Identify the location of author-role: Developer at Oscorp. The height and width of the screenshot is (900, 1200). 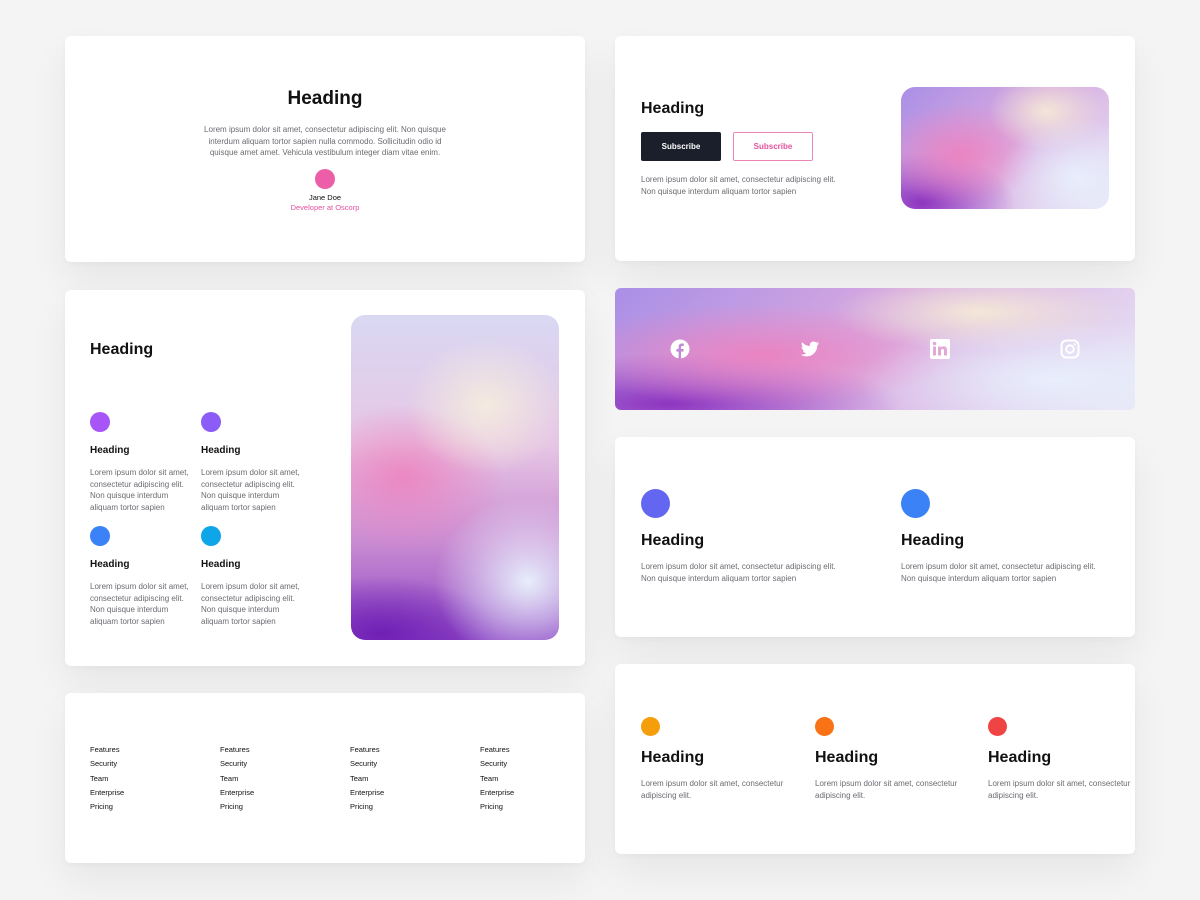
(325, 207).